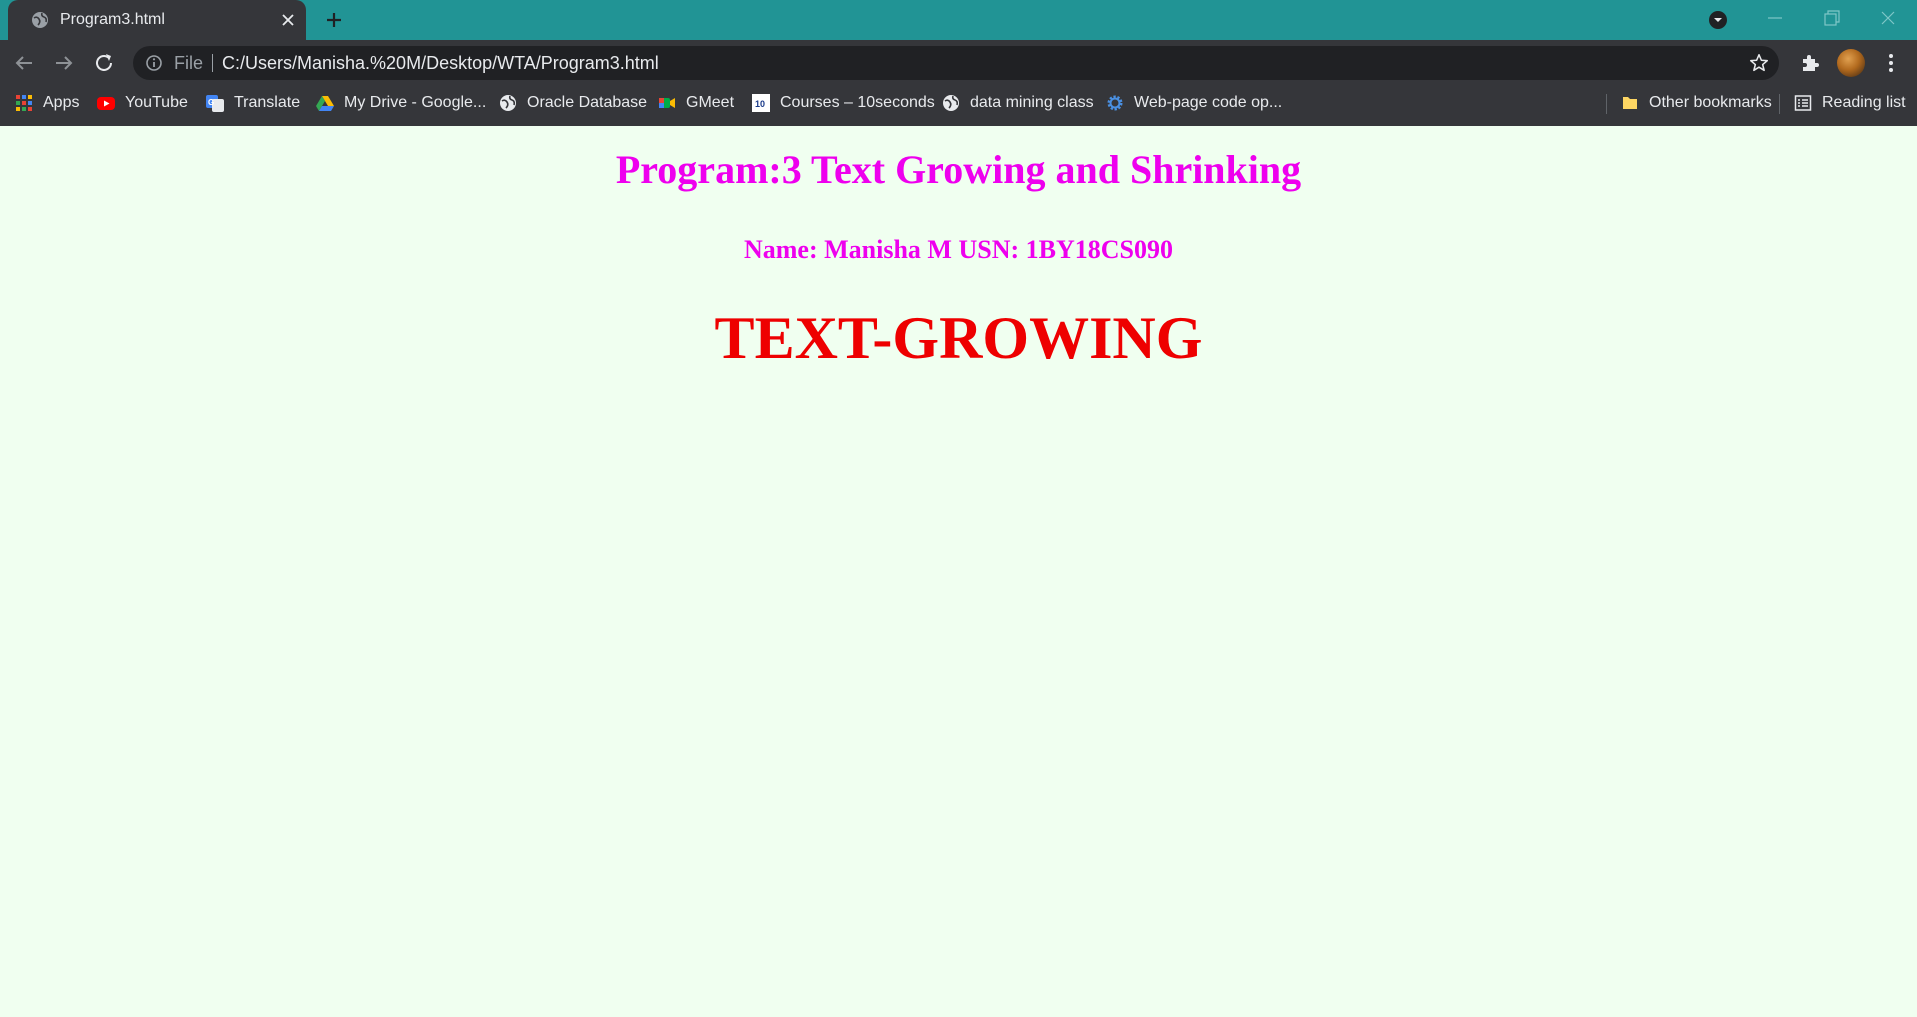 This screenshot has width=1917, height=1017. What do you see at coordinates (267, 102) in the screenshot?
I see `bookmark-label: Translate` at bounding box center [267, 102].